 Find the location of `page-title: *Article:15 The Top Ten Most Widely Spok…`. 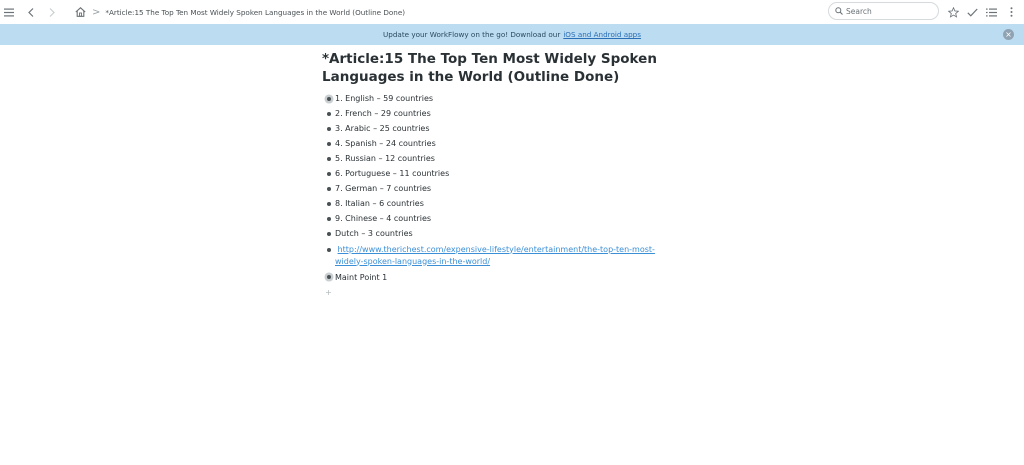

page-title: *Article:15 The Top Ten Most Widely Spok… is located at coordinates (512, 68).